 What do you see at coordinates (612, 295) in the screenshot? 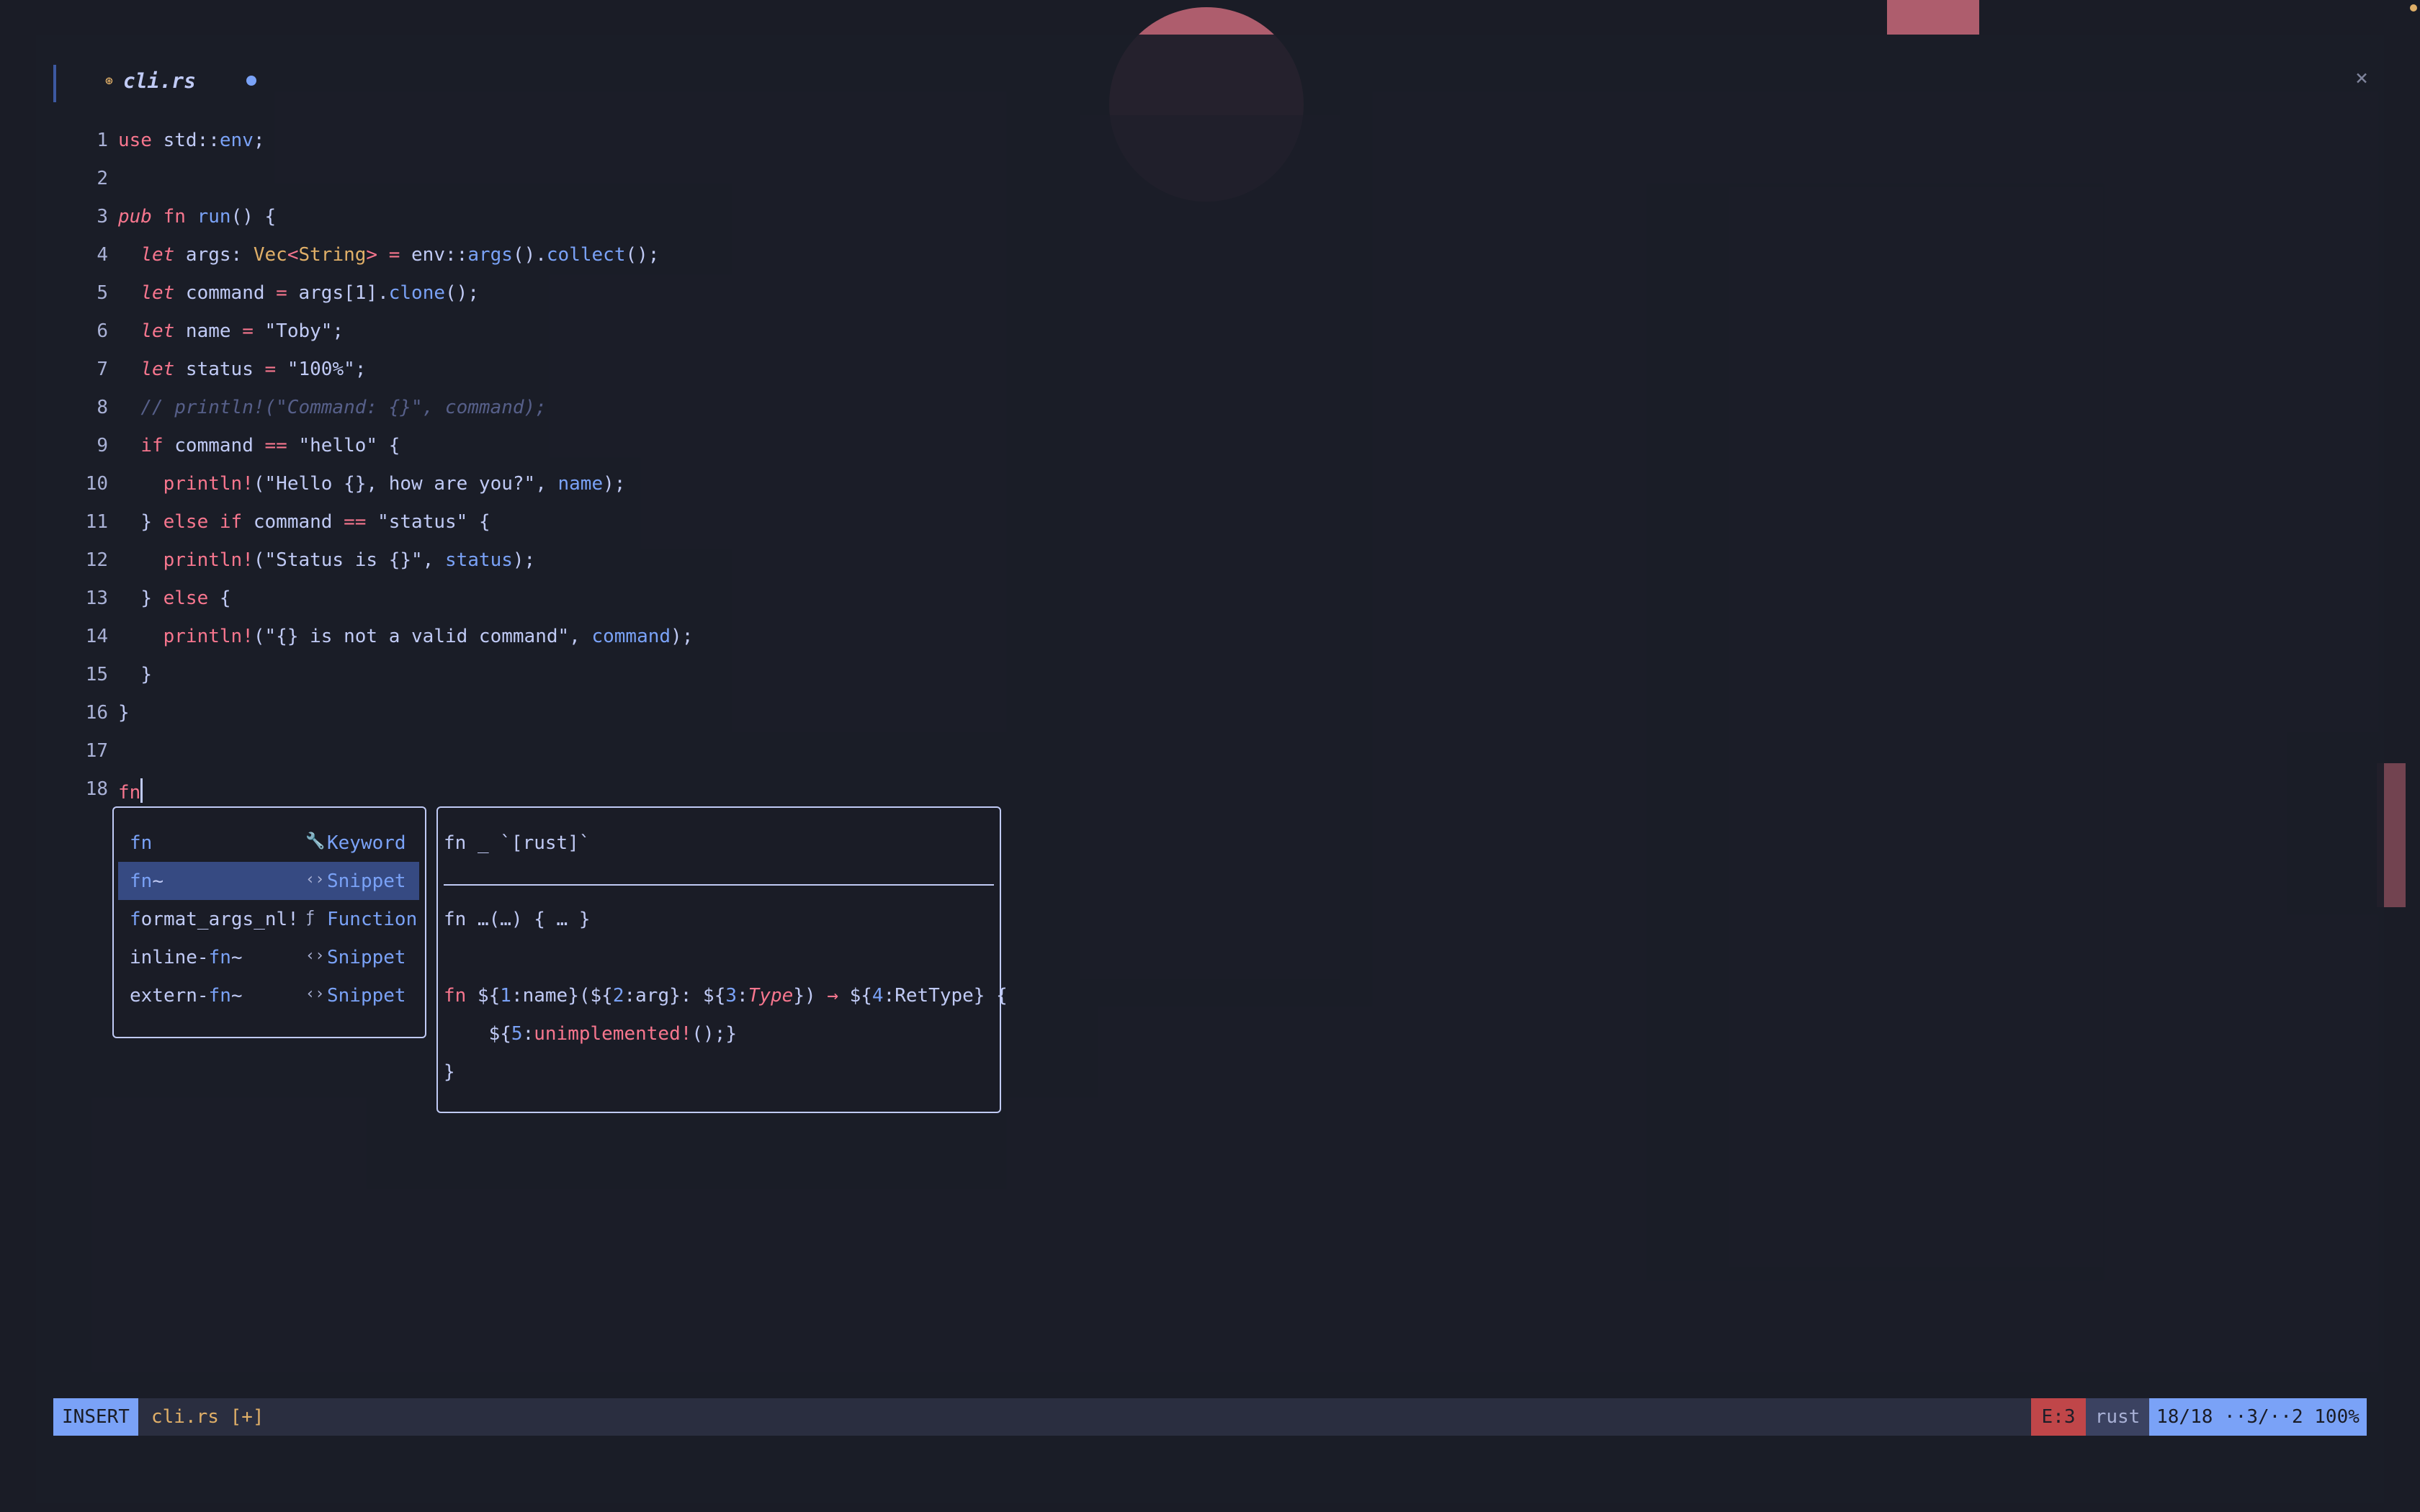
I see `code-line: 5 let command = args[1].clone();` at bounding box center [612, 295].